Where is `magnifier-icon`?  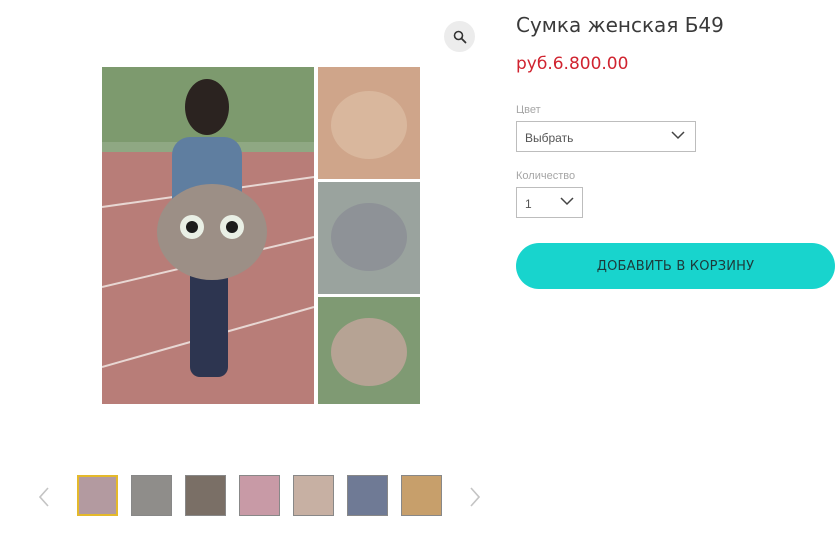 magnifier-icon is located at coordinates (459, 36).